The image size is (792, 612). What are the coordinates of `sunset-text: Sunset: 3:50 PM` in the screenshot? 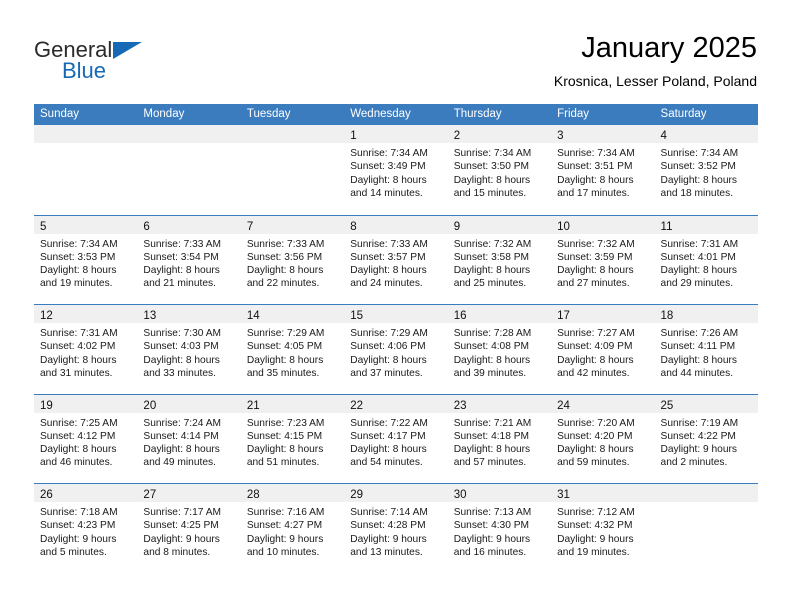 It's located at (491, 167).